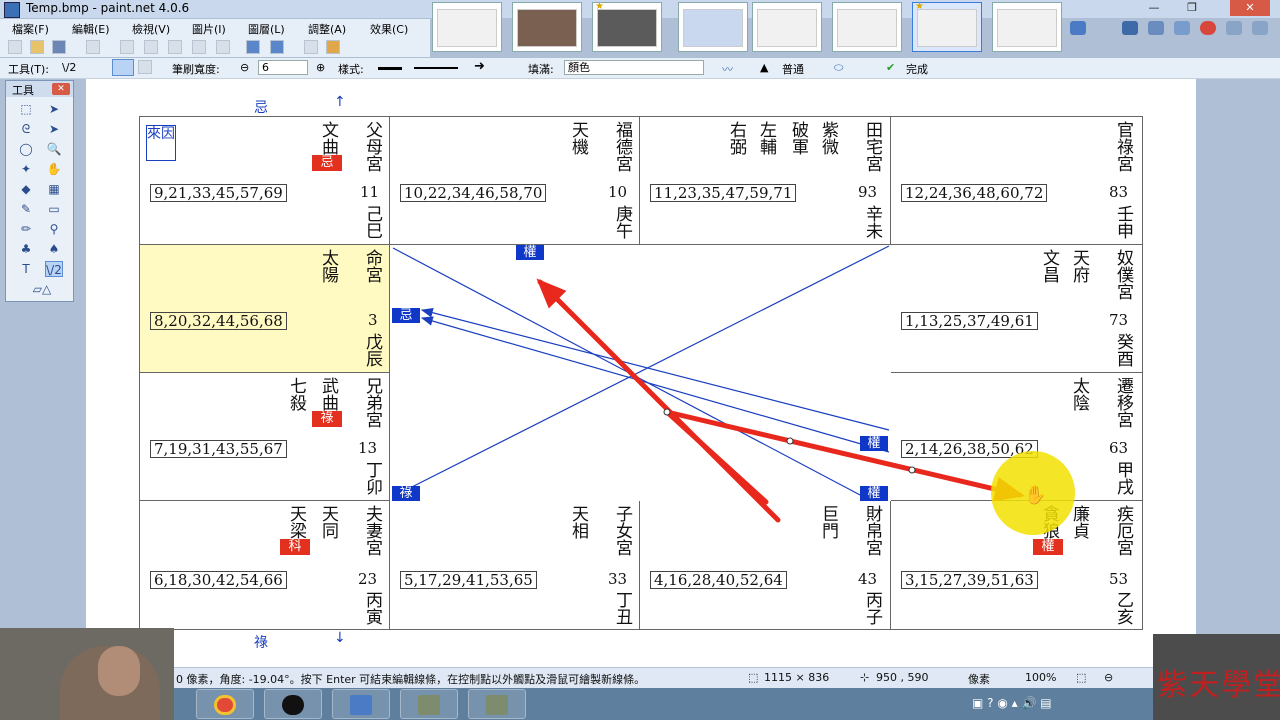 This screenshot has height=720, width=1280. I want to click on tray-icons: ▣ ? ◉ ▴ 🔊 ▤, so click(1012, 703).